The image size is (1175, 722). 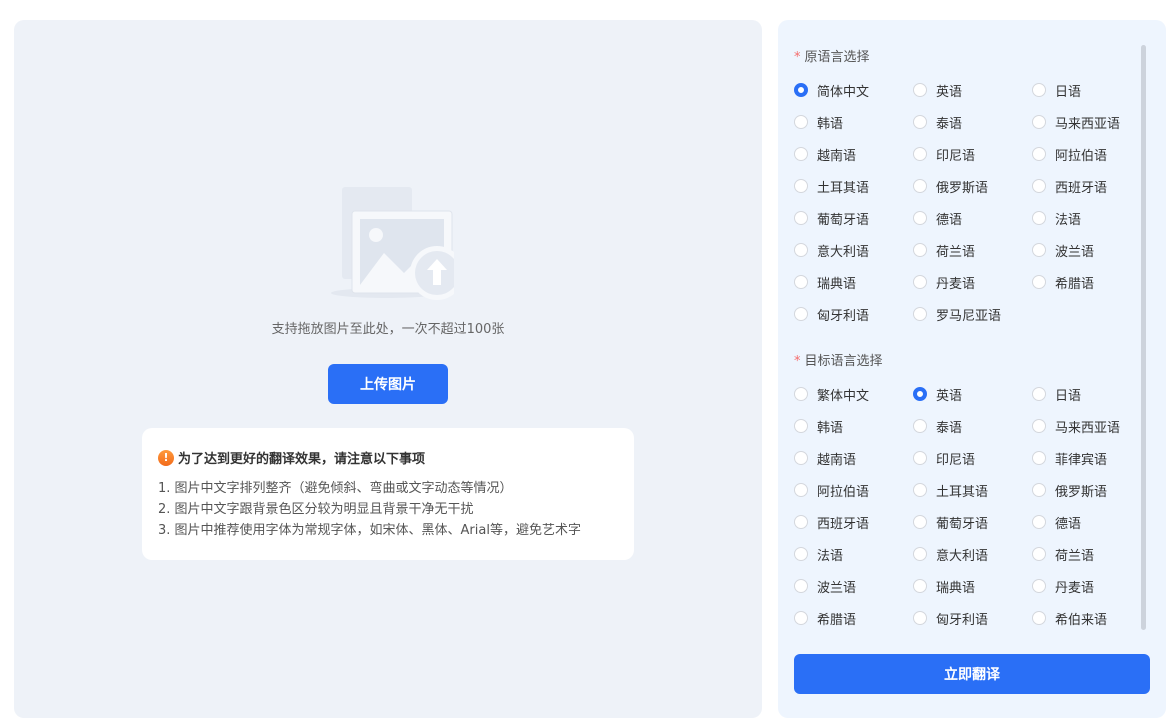 I want to click on target-language-radio: 印尼语, so click(x=972, y=458).